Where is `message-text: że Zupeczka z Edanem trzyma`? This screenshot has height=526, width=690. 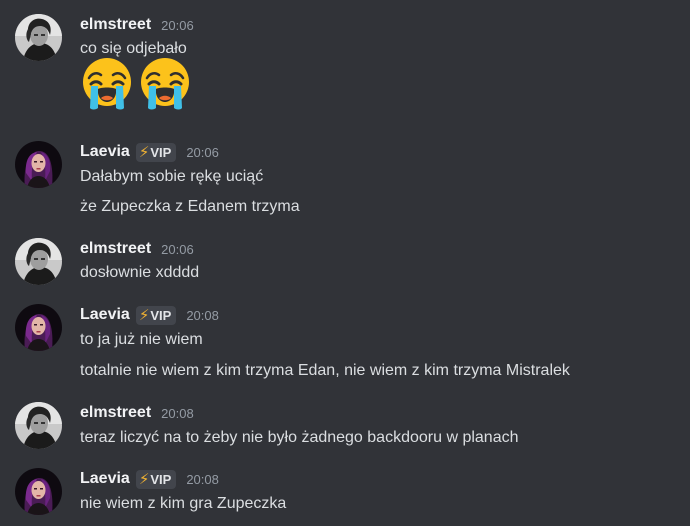
message-text: że Zupeczka z Edanem trzyma is located at coordinates (190, 206).